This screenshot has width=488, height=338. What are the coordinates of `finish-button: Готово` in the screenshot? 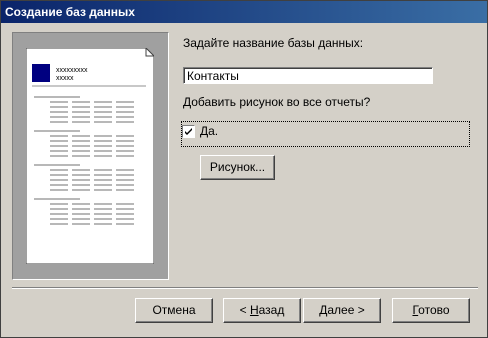 It's located at (431, 310).